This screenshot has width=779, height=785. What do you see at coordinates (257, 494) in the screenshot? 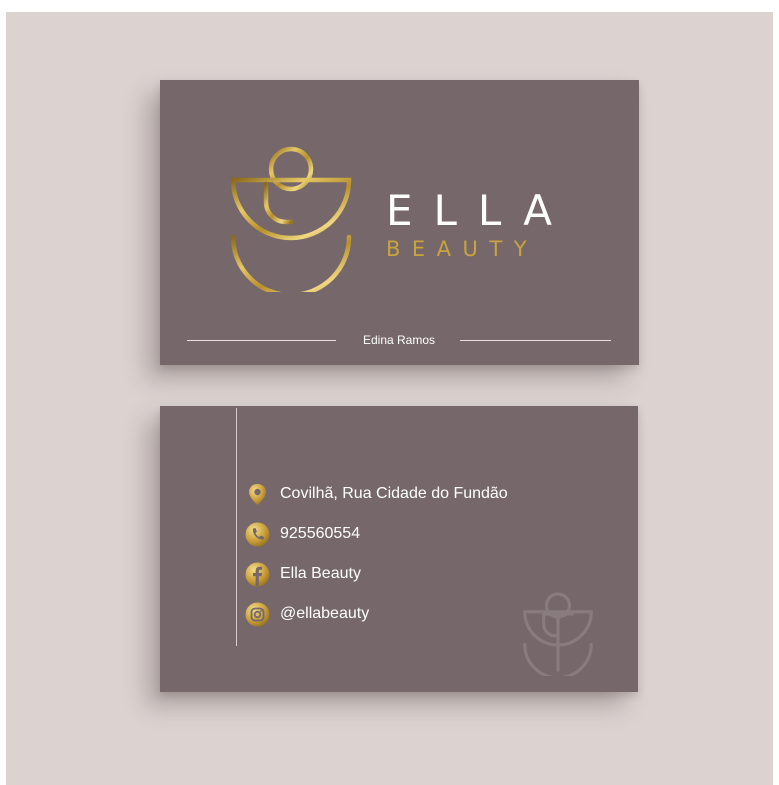
I see `location-pin-icon` at bounding box center [257, 494].